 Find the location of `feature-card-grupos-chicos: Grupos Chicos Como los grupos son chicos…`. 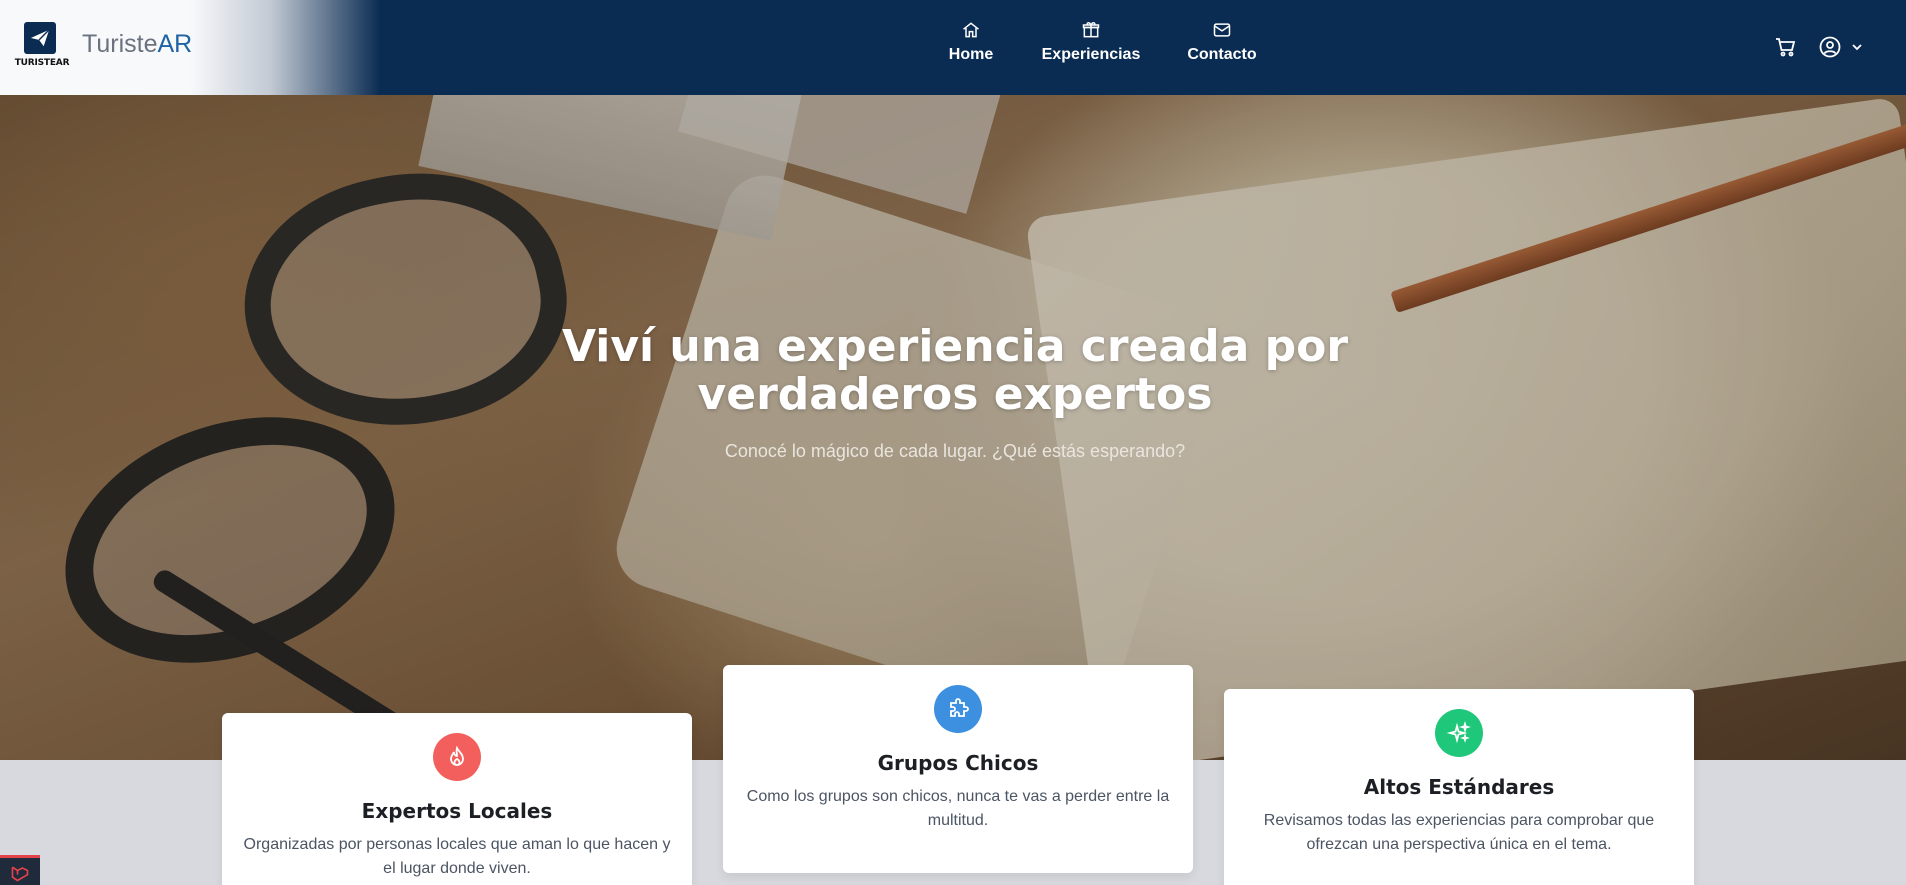

feature-card-grupos-chicos: Grupos Chicos Como los grupos son chicos… is located at coordinates (958, 769).